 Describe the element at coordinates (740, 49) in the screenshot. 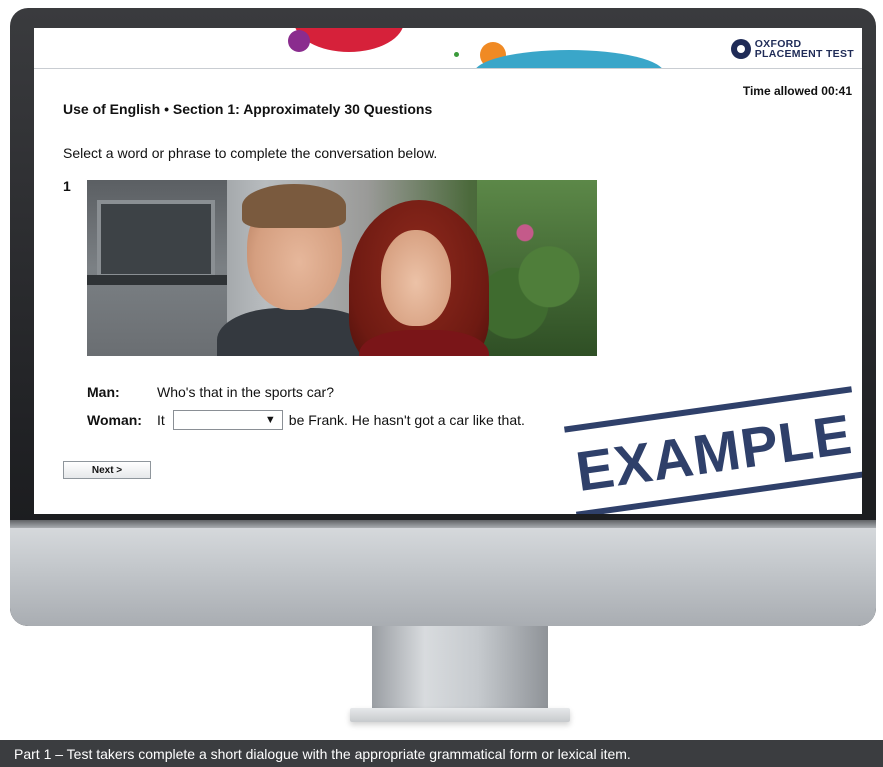

I see `gear-logo-icon` at that location.